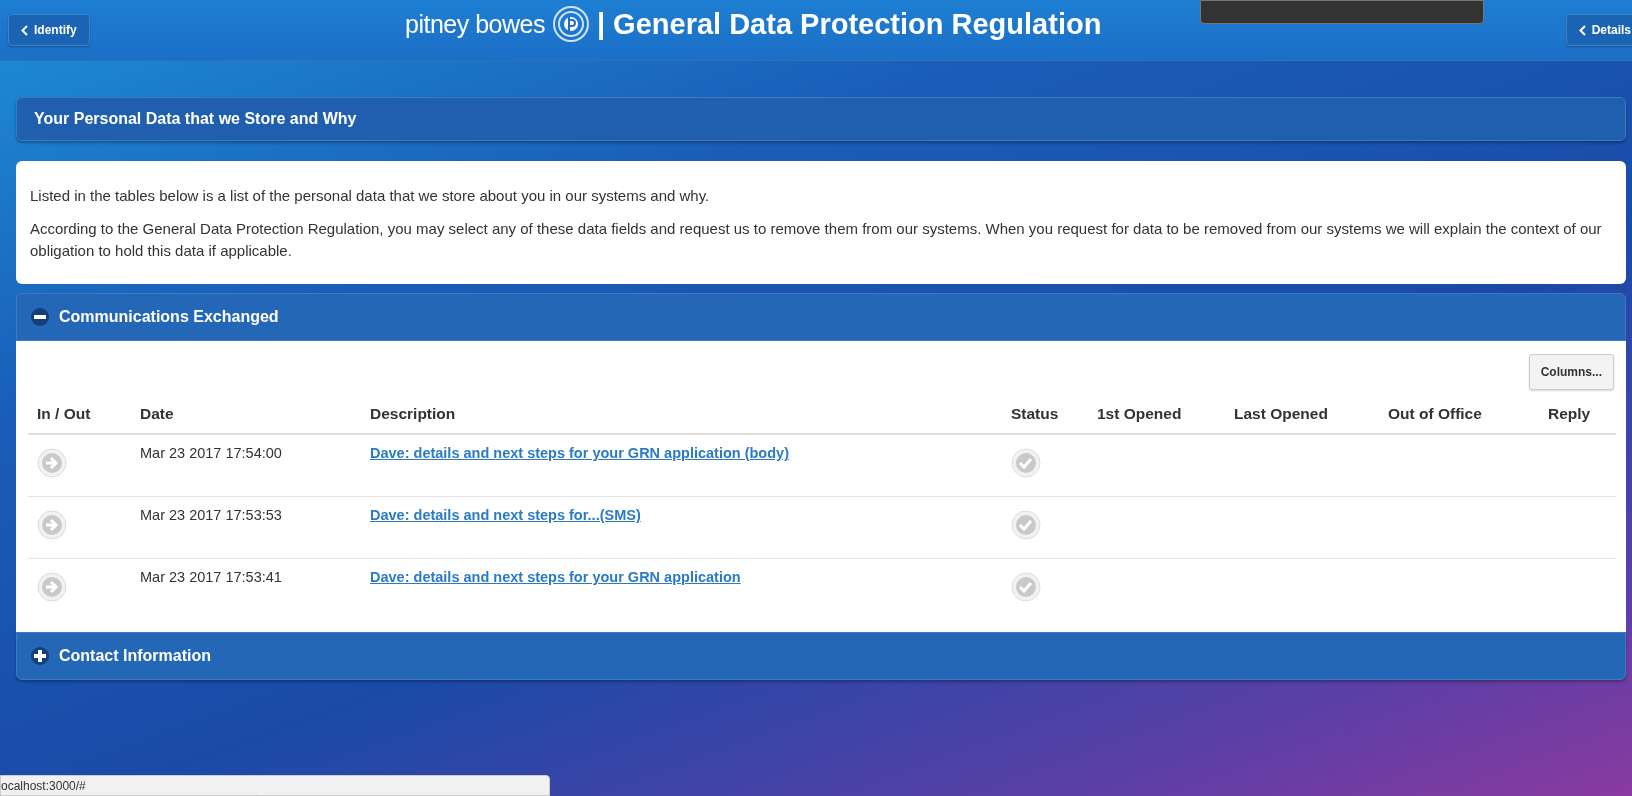 This screenshot has width=1632, height=796. What do you see at coordinates (135, 656) in the screenshot?
I see `panel-title: Contact Information` at bounding box center [135, 656].